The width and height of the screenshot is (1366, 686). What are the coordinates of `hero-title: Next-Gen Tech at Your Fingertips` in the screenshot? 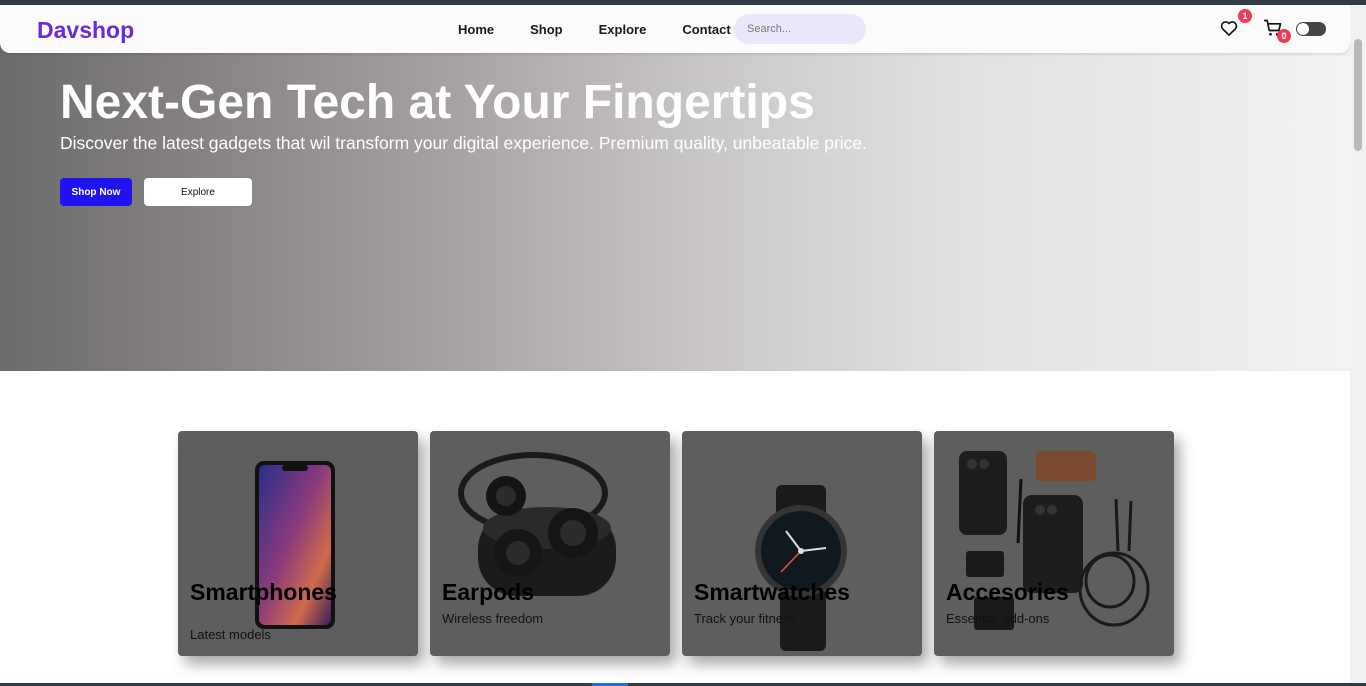 It's located at (437, 102).